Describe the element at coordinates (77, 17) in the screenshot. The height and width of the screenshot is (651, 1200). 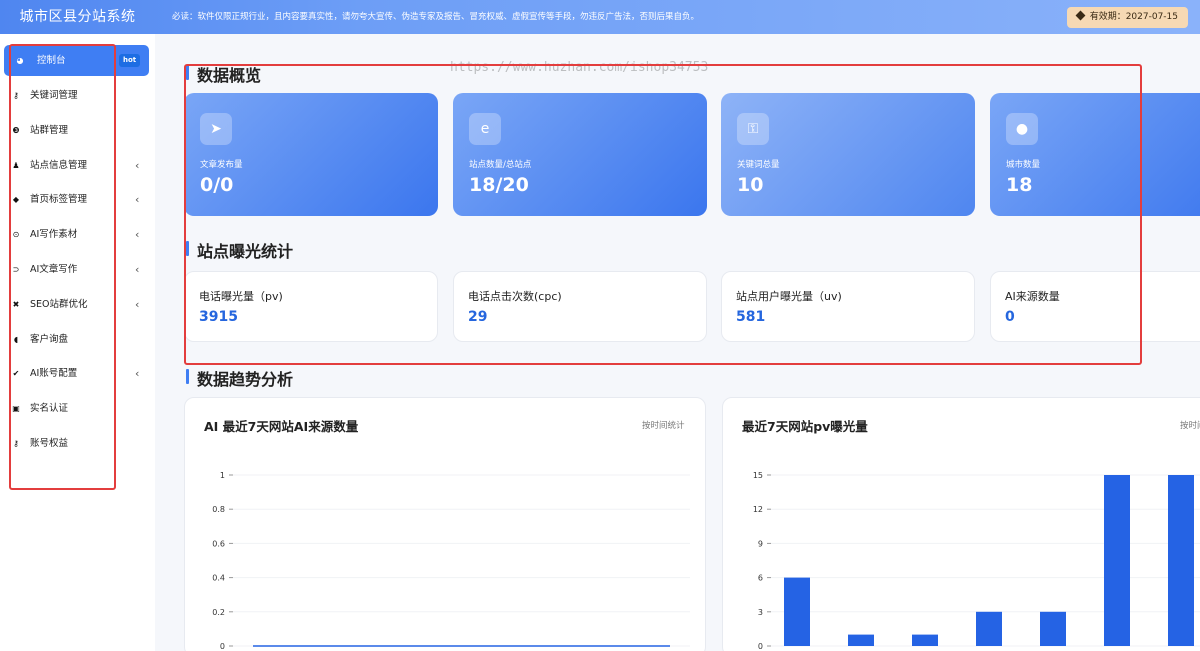
I see `app-title: 城市区县分站系统` at that location.